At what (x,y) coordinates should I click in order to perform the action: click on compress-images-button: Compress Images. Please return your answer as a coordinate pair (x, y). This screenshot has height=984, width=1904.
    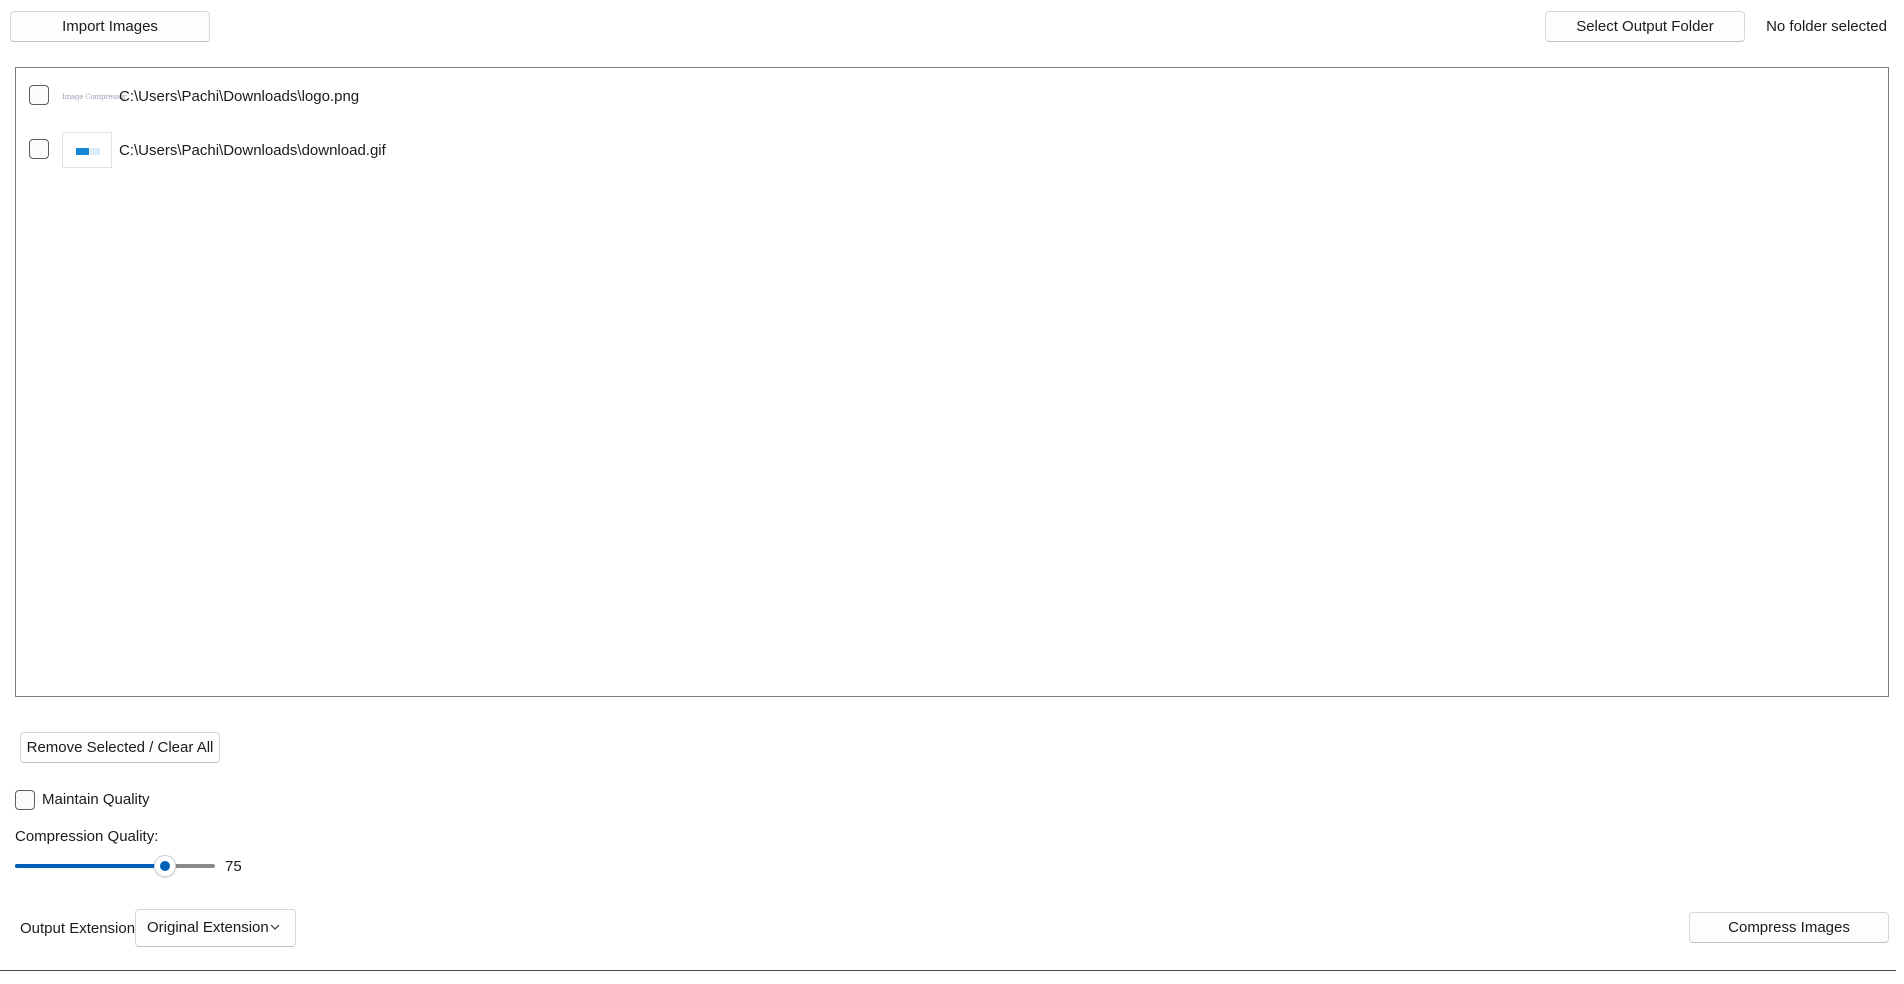
    Looking at the image, I should click on (1789, 927).